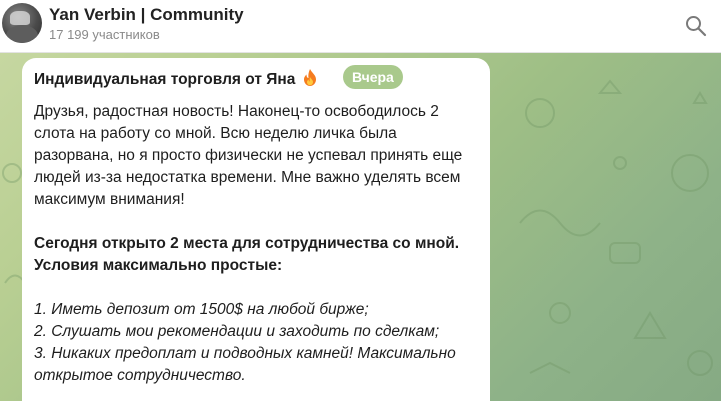  Describe the element at coordinates (104, 34) in the screenshot. I see `member-count: 17 199 участников` at that location.